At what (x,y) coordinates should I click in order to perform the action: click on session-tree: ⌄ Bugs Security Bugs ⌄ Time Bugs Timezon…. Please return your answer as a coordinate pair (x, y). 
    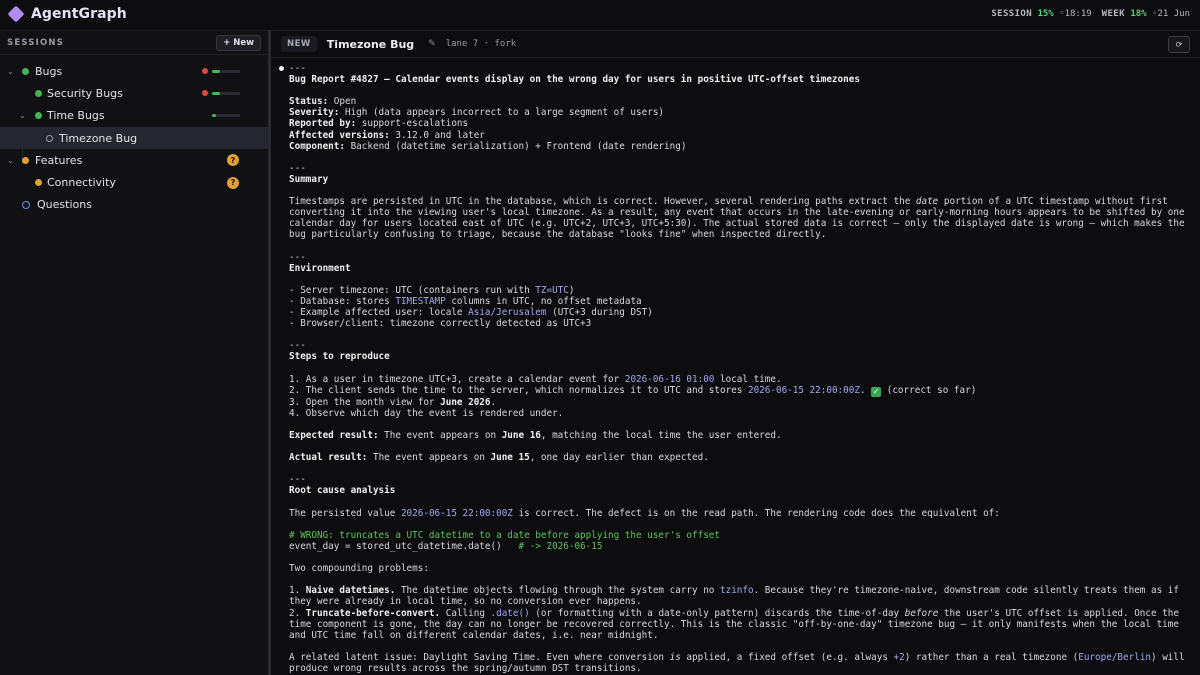
    Looking at the image, I should click on (134, 135).